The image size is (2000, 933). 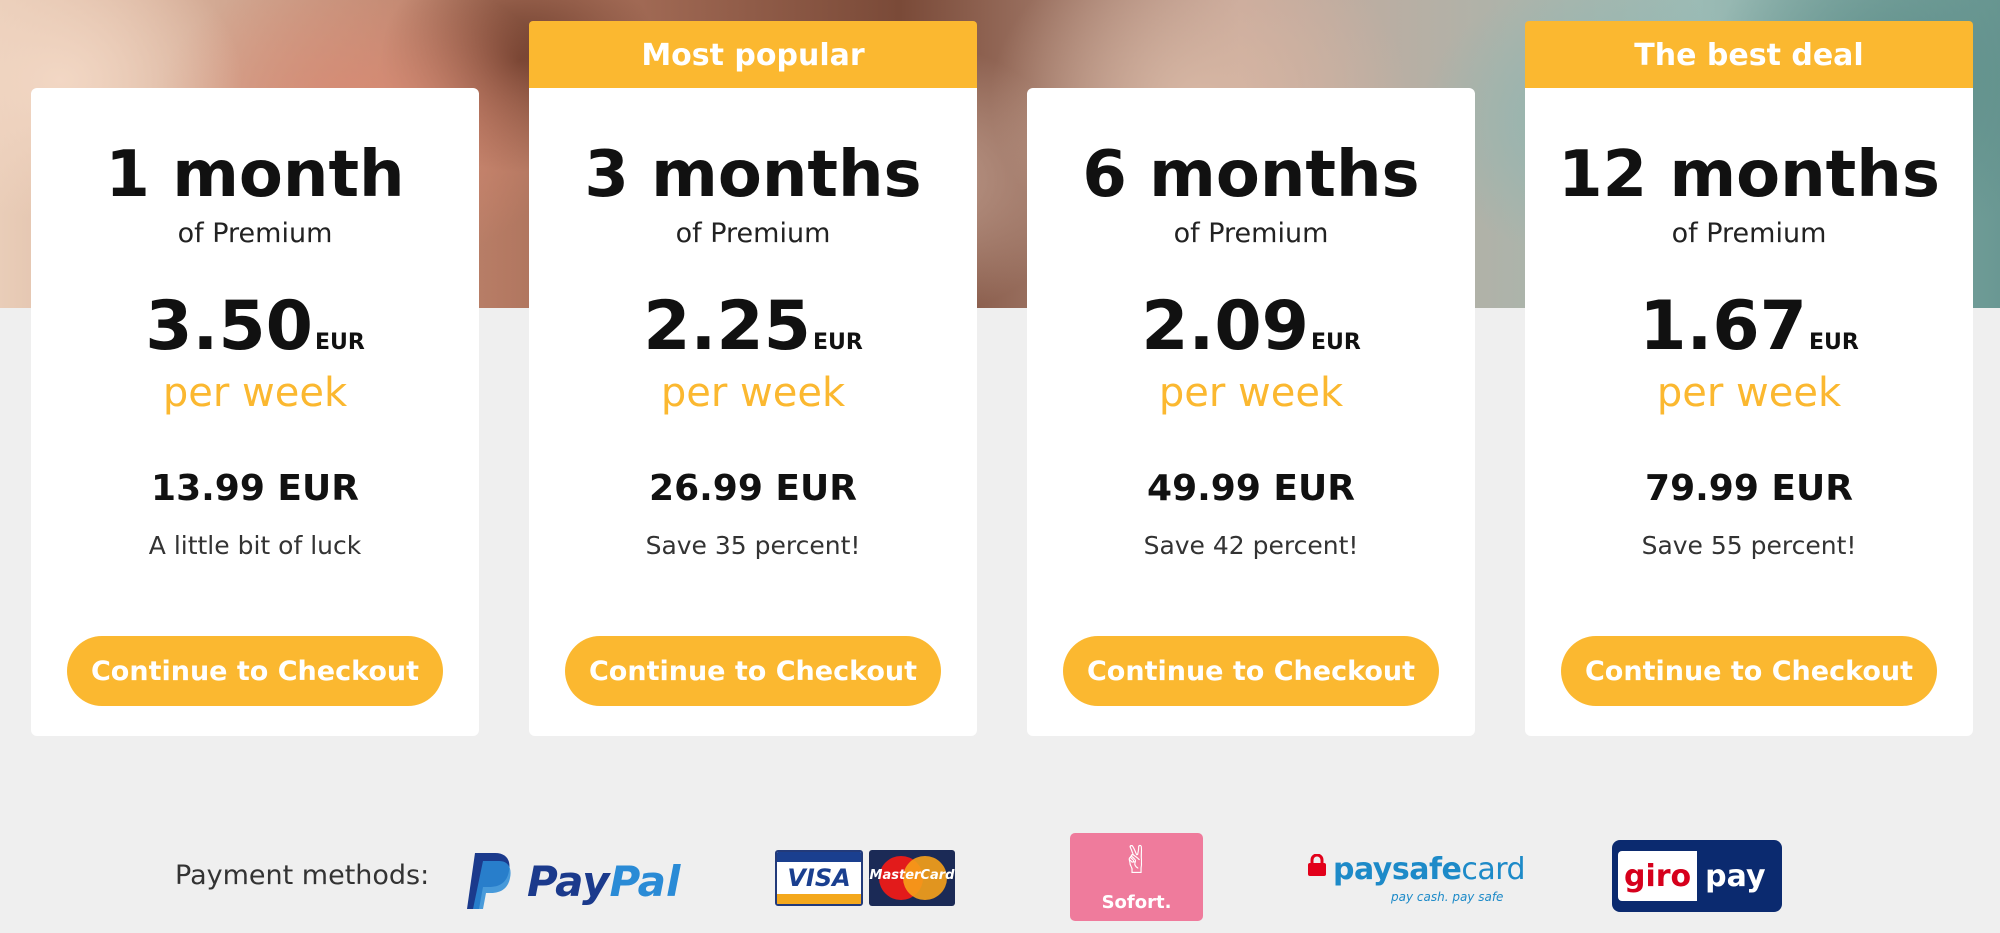 I want to click on price-row: 1.67 EUR, so click(x=1749, y=327).